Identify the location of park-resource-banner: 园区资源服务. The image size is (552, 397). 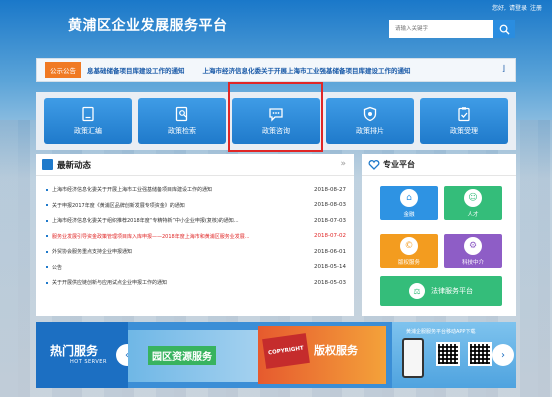
(198, 356).